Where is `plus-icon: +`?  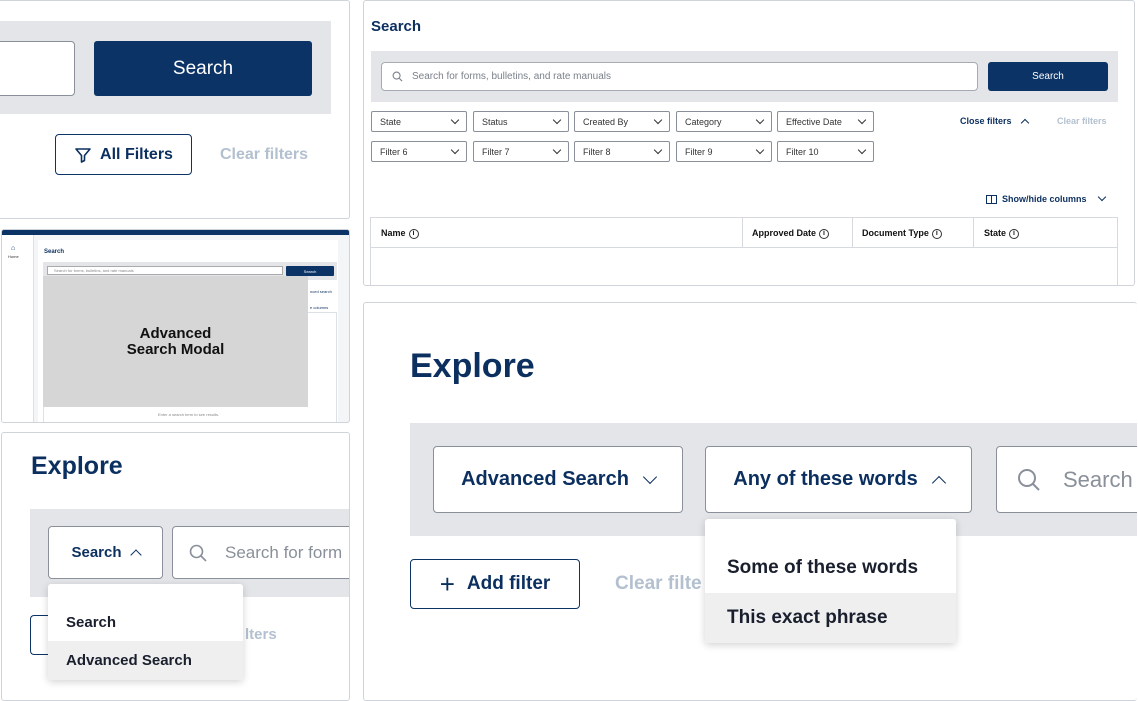
plus-icon: + is located at coordinates (447, 584).